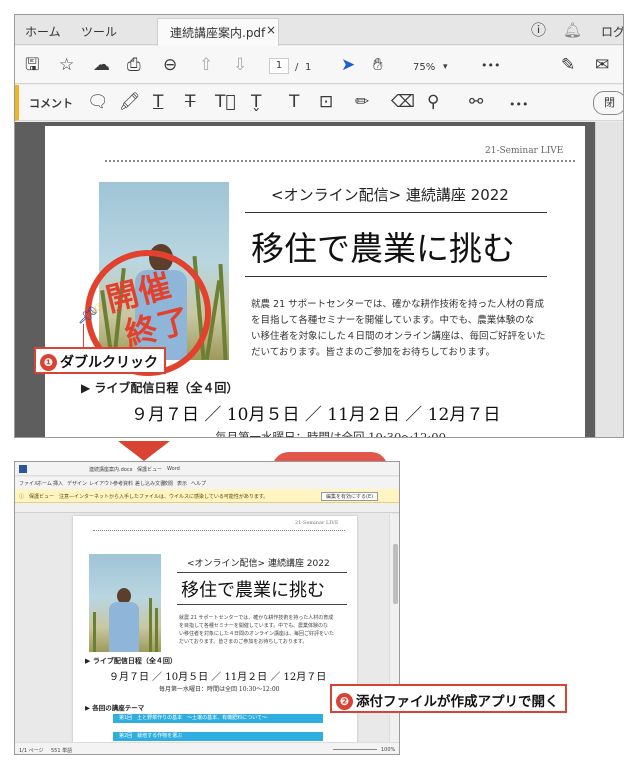 The image size is (638, 767). What do you see at coordinates (22, 497) in the screenshot?
I see `warning-icon: ⓘ` at bounding box center [22, 497].